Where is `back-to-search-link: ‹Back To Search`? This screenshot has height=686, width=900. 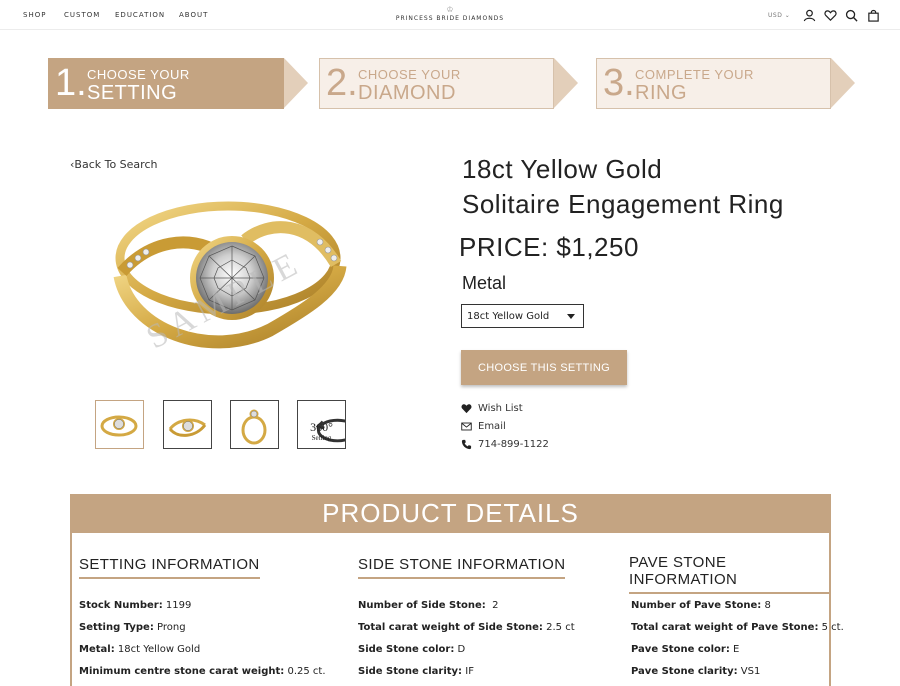 back-to-search-link: ‹Back To Search is located at coordinates (113, 164).